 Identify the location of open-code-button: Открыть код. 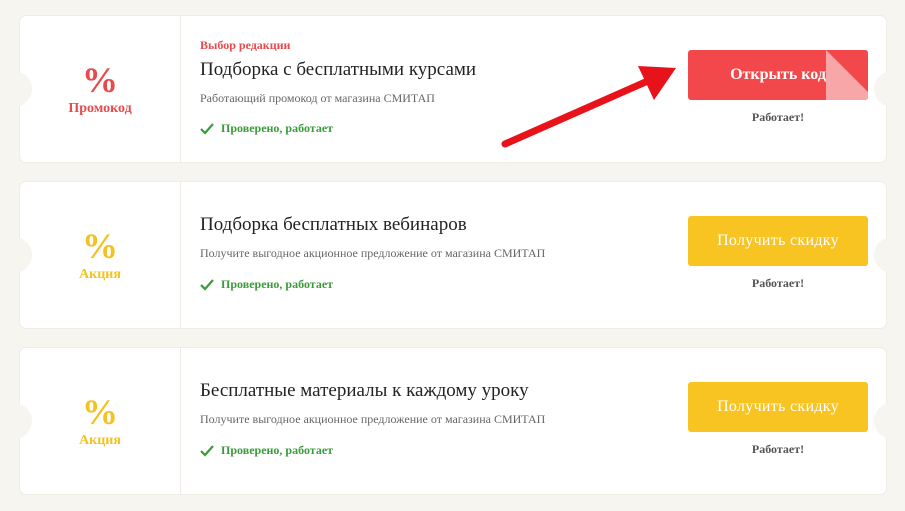
(778, 75).